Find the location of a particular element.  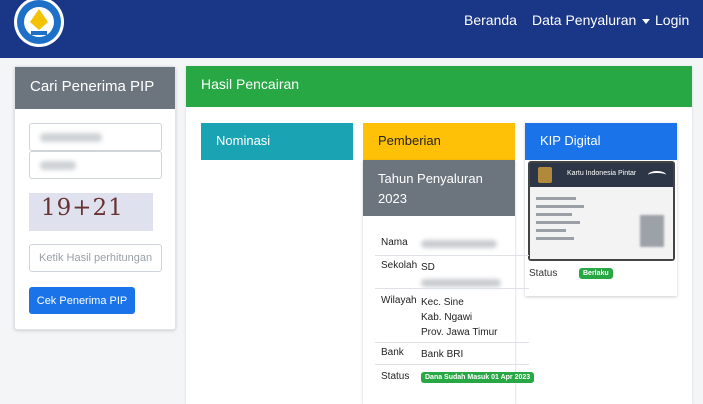

status-badge: Dana Sudah Masuk 01 Apr 2023 is located at coordinates (478, 377).